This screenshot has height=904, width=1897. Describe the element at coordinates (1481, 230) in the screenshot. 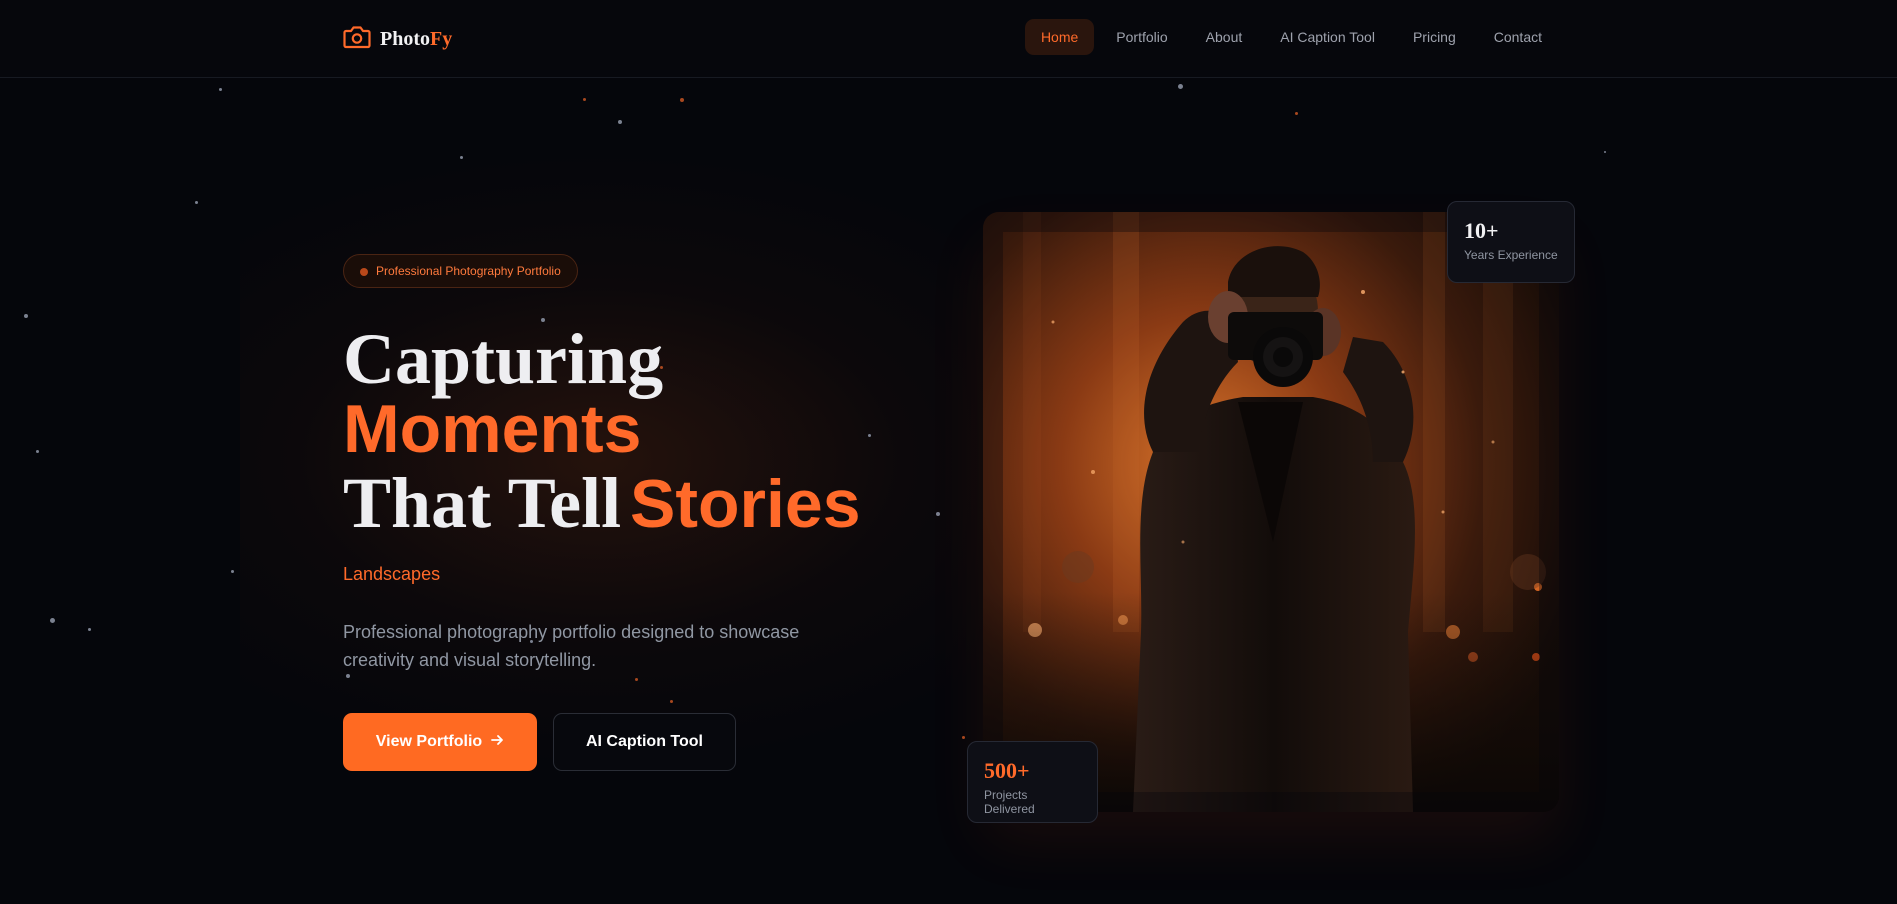

I see `stat-years-value: 10+` at that location.